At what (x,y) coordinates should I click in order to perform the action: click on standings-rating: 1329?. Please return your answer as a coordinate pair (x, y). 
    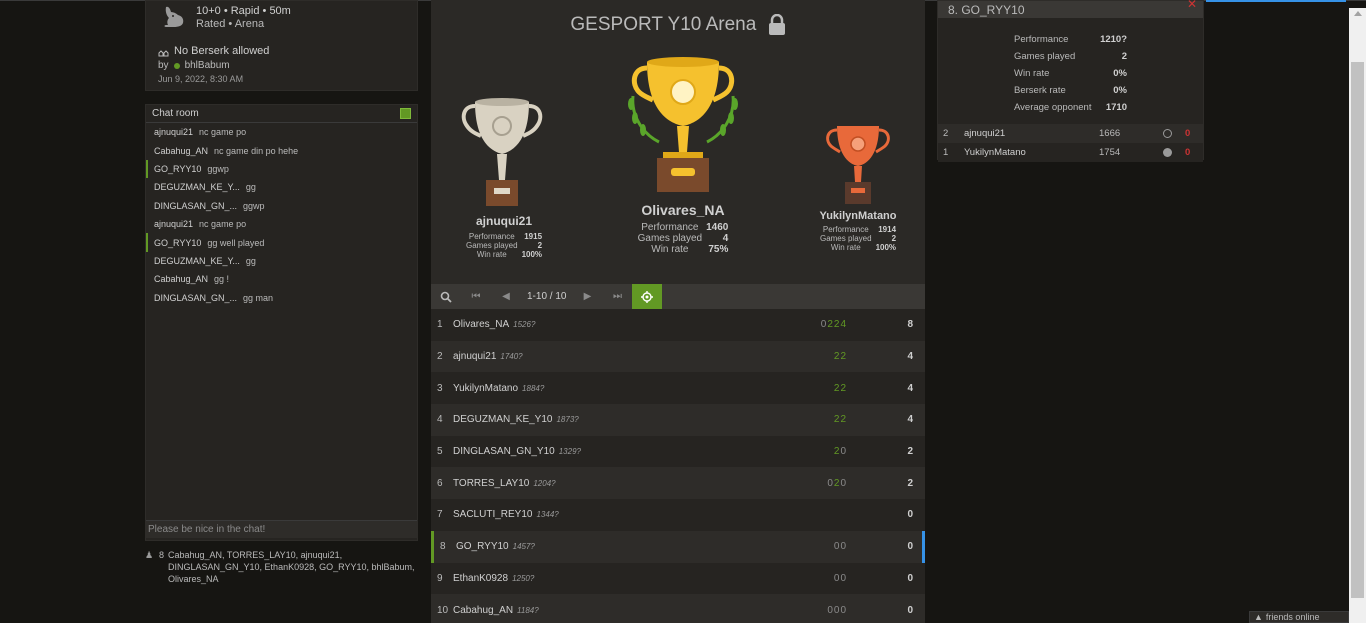
    Looking at the image, I should click on (569, 452).